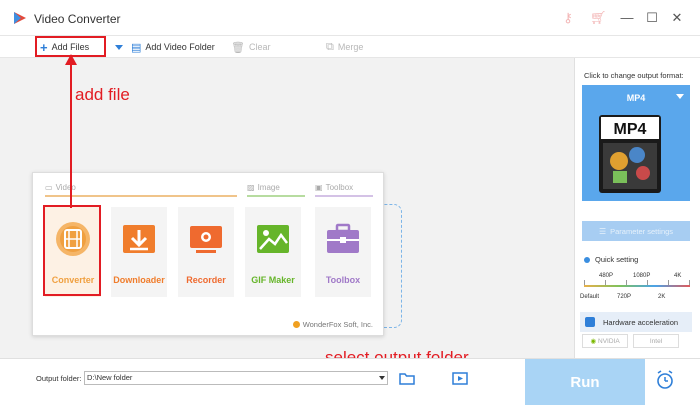 The height and width of the screenshot is (405, 700). I want to click on add-files-dropdown, so click(119, 47).